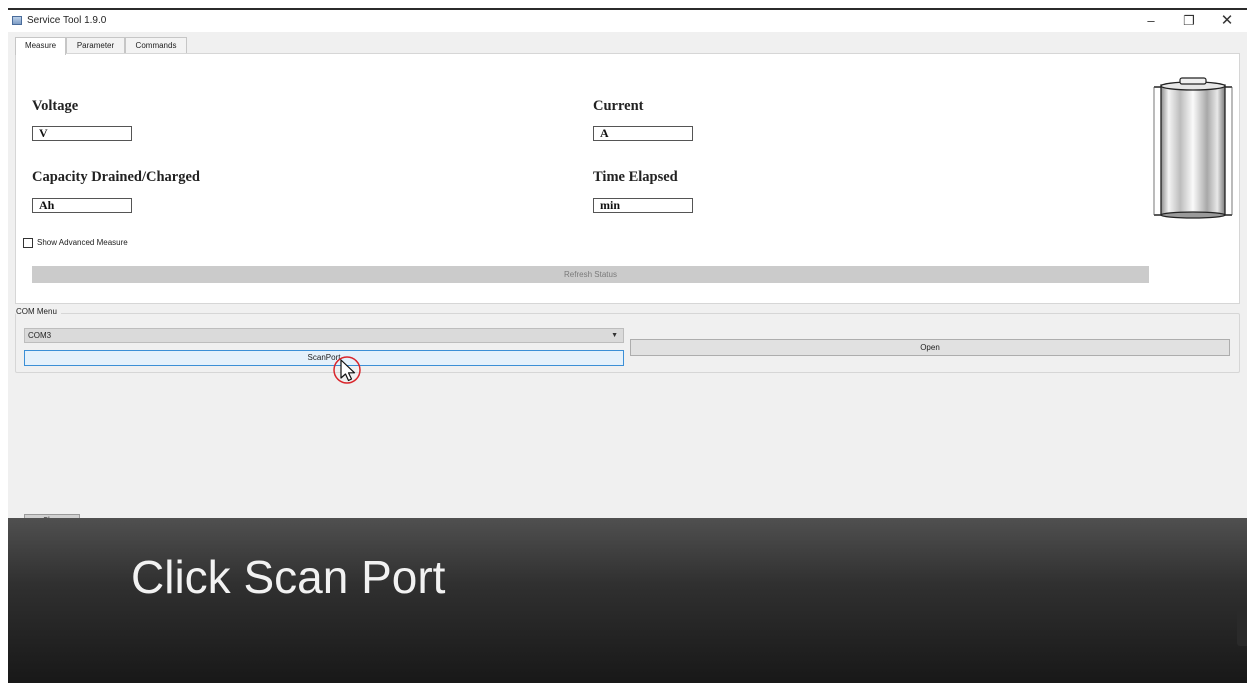 This screenshot has height=683, width=1247. Describe the element at coordinates (82, 133) in the screenshot. I see `voltage-field: V` at that location.